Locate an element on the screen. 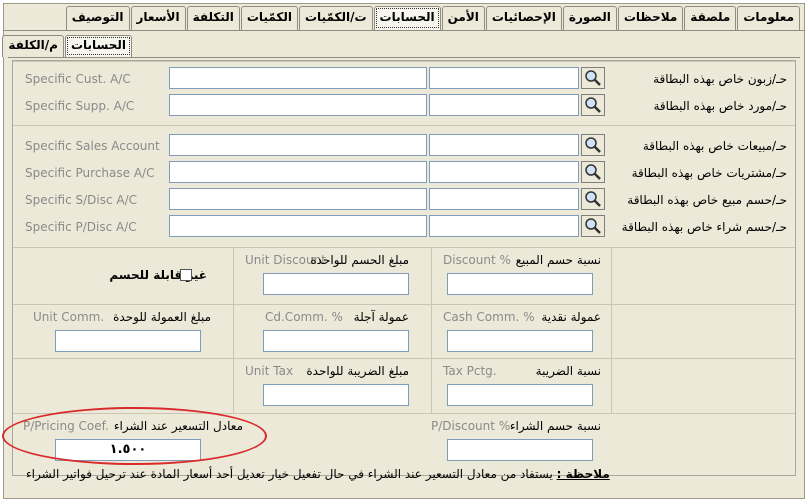 The image size is (808, 502). customer-account-search-button is located at coordinates (593, 78).